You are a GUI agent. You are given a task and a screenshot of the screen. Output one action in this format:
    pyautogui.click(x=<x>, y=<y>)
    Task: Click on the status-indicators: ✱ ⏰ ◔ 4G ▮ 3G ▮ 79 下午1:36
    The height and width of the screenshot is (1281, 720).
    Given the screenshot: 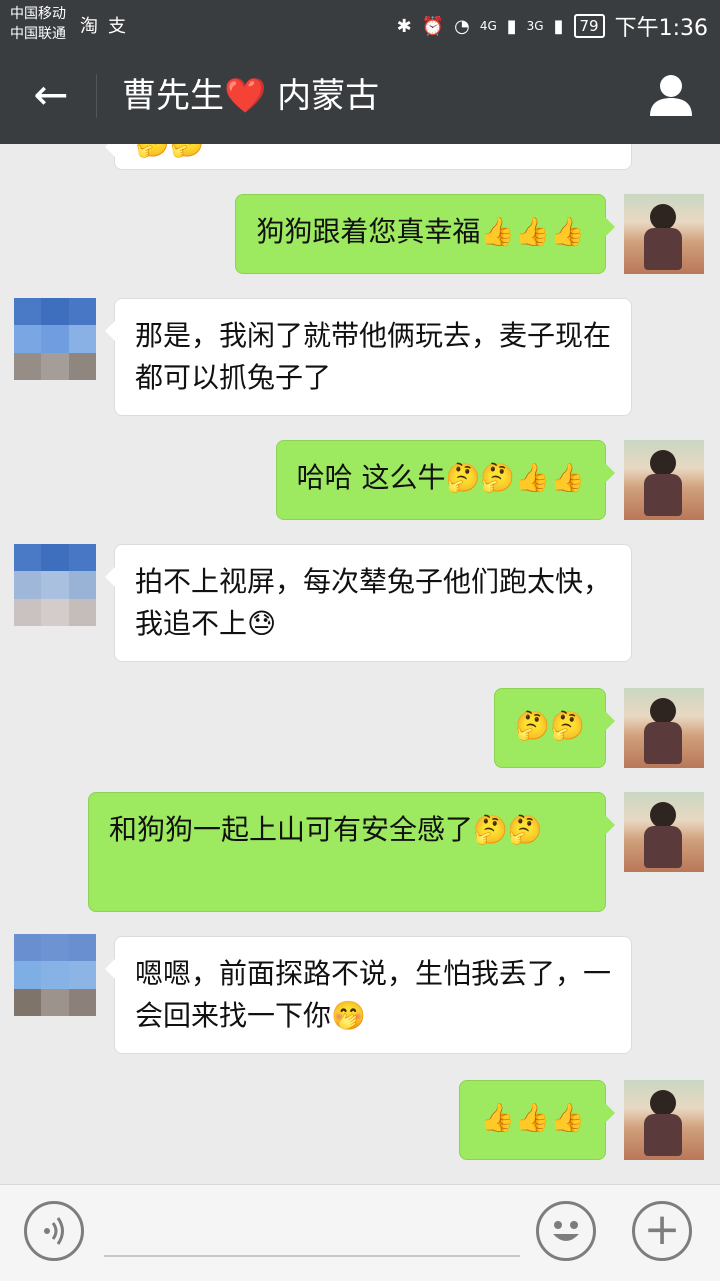 What is the action you would take?
    pyautogui.click(x=552, y=26)
    